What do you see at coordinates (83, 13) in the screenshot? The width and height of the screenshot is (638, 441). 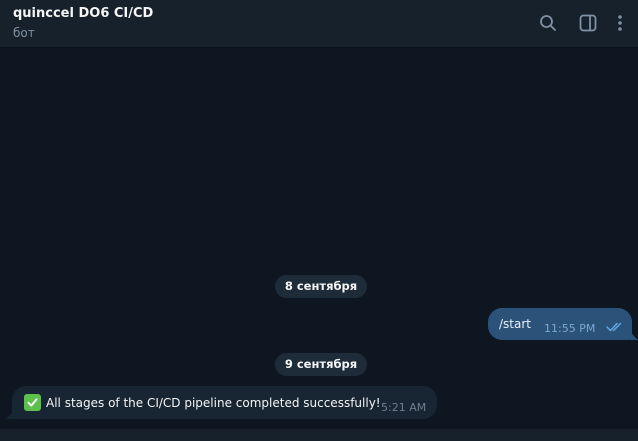 I see `chat-title: quinccel DO6 CI/CD` at bounding box center [83, 13].